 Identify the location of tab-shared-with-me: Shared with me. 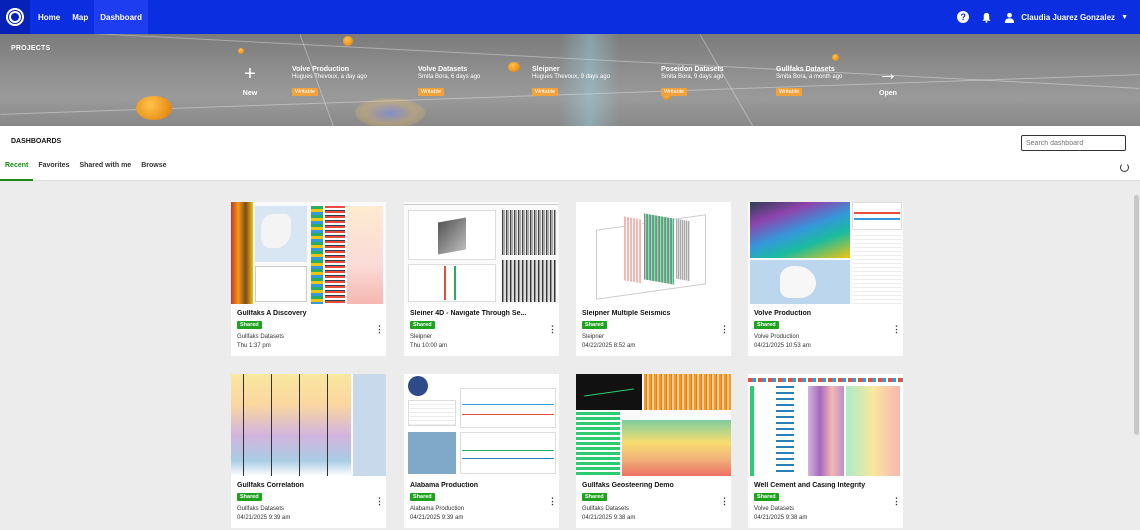
(105, 171).